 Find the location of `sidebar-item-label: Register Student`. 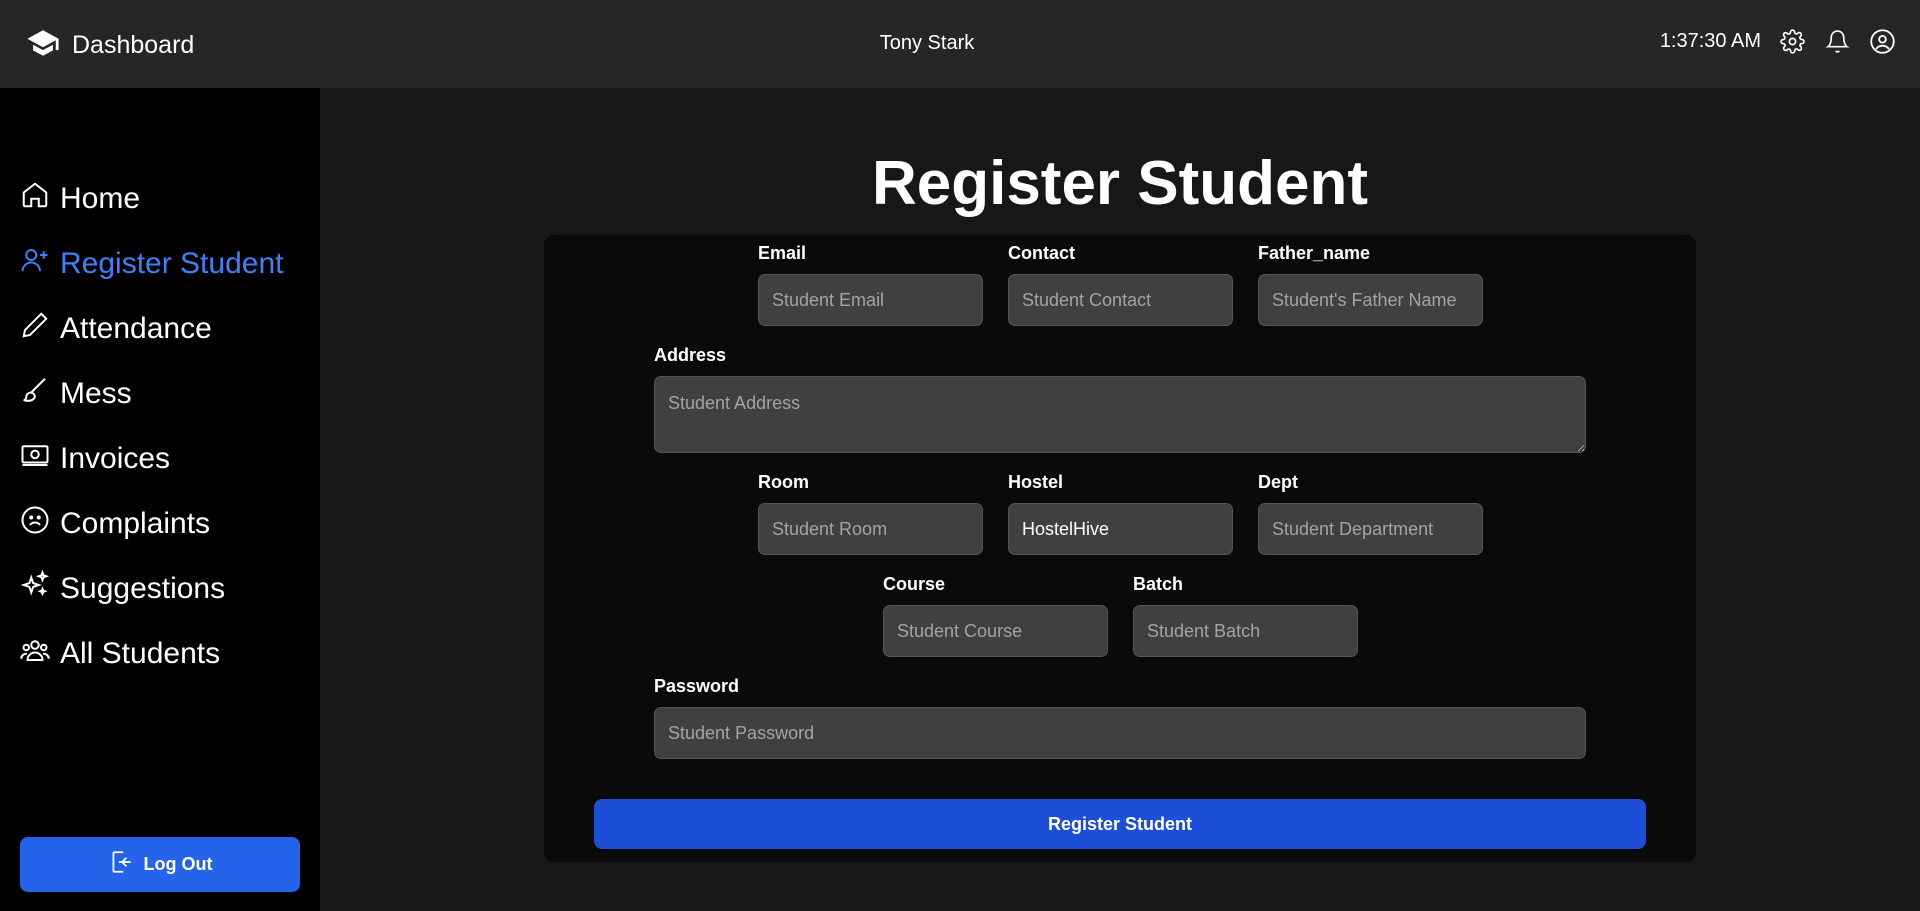

sidebar-item-label: Register Student is located at coordinates (172, 263).